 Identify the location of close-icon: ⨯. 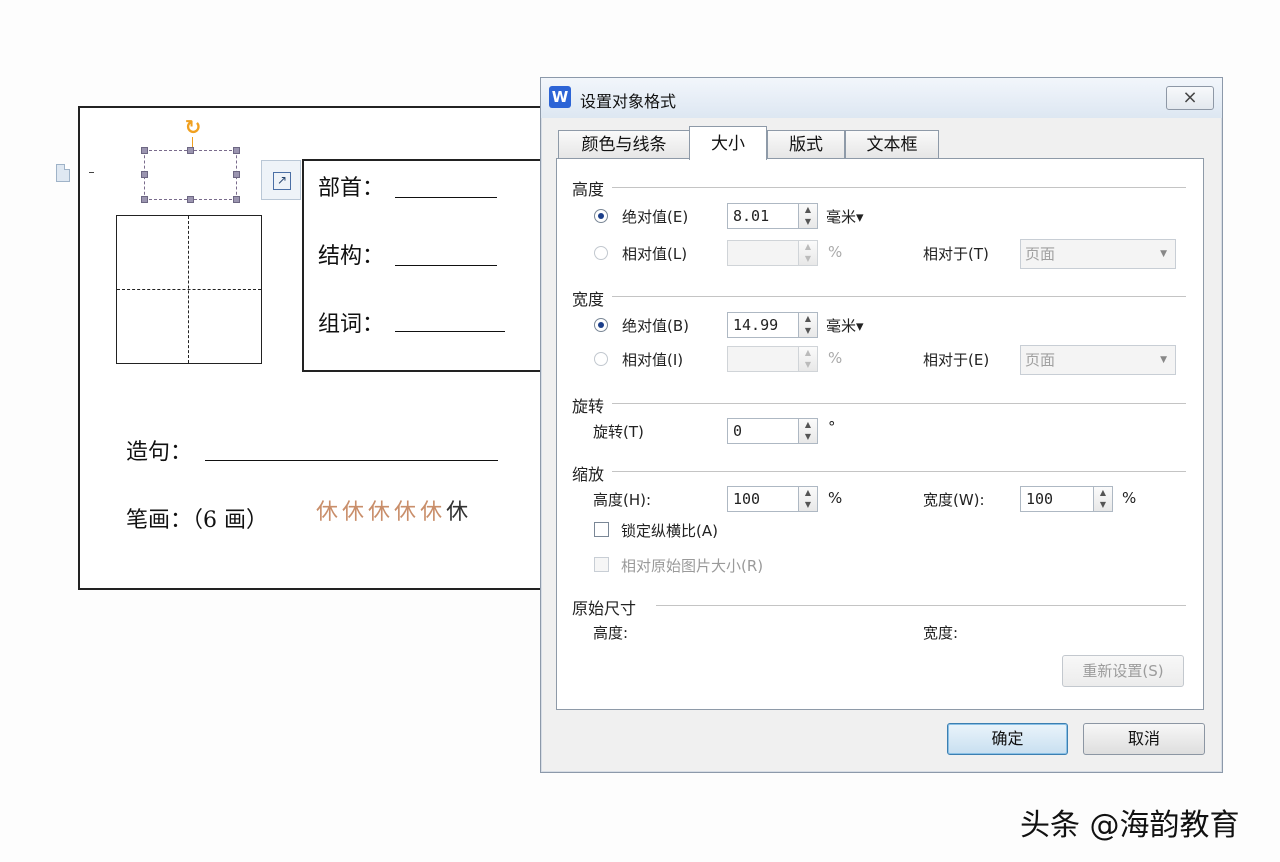
(1190, 97).